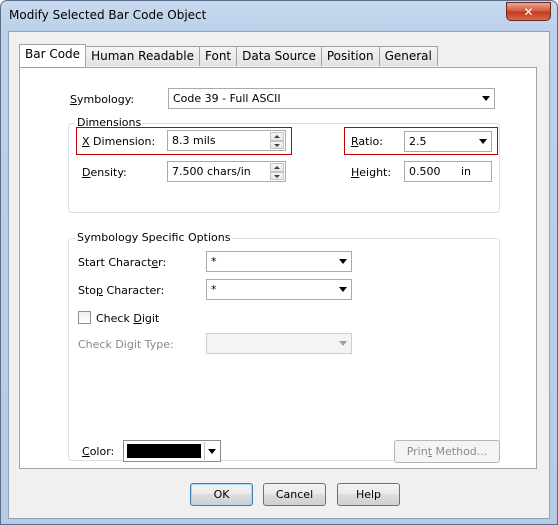  I want to click on close-icon: ✕, so click(528, 11).